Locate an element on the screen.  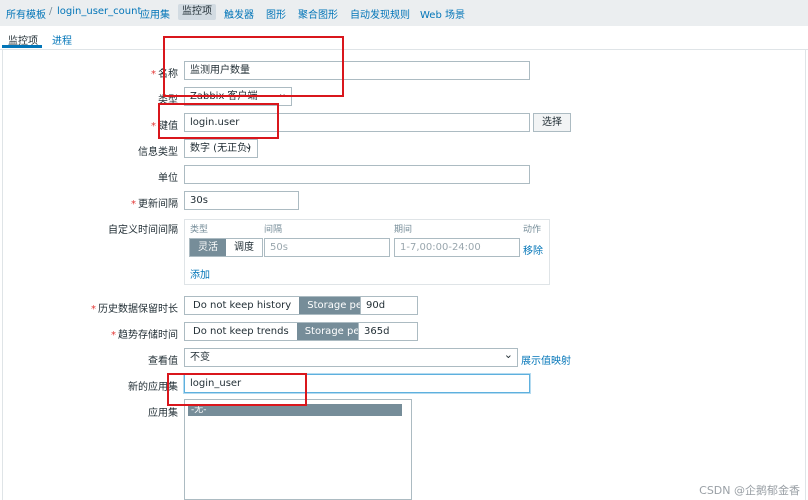
history-label: * 历史数据保留时长 is located at coordinates (134, 309).